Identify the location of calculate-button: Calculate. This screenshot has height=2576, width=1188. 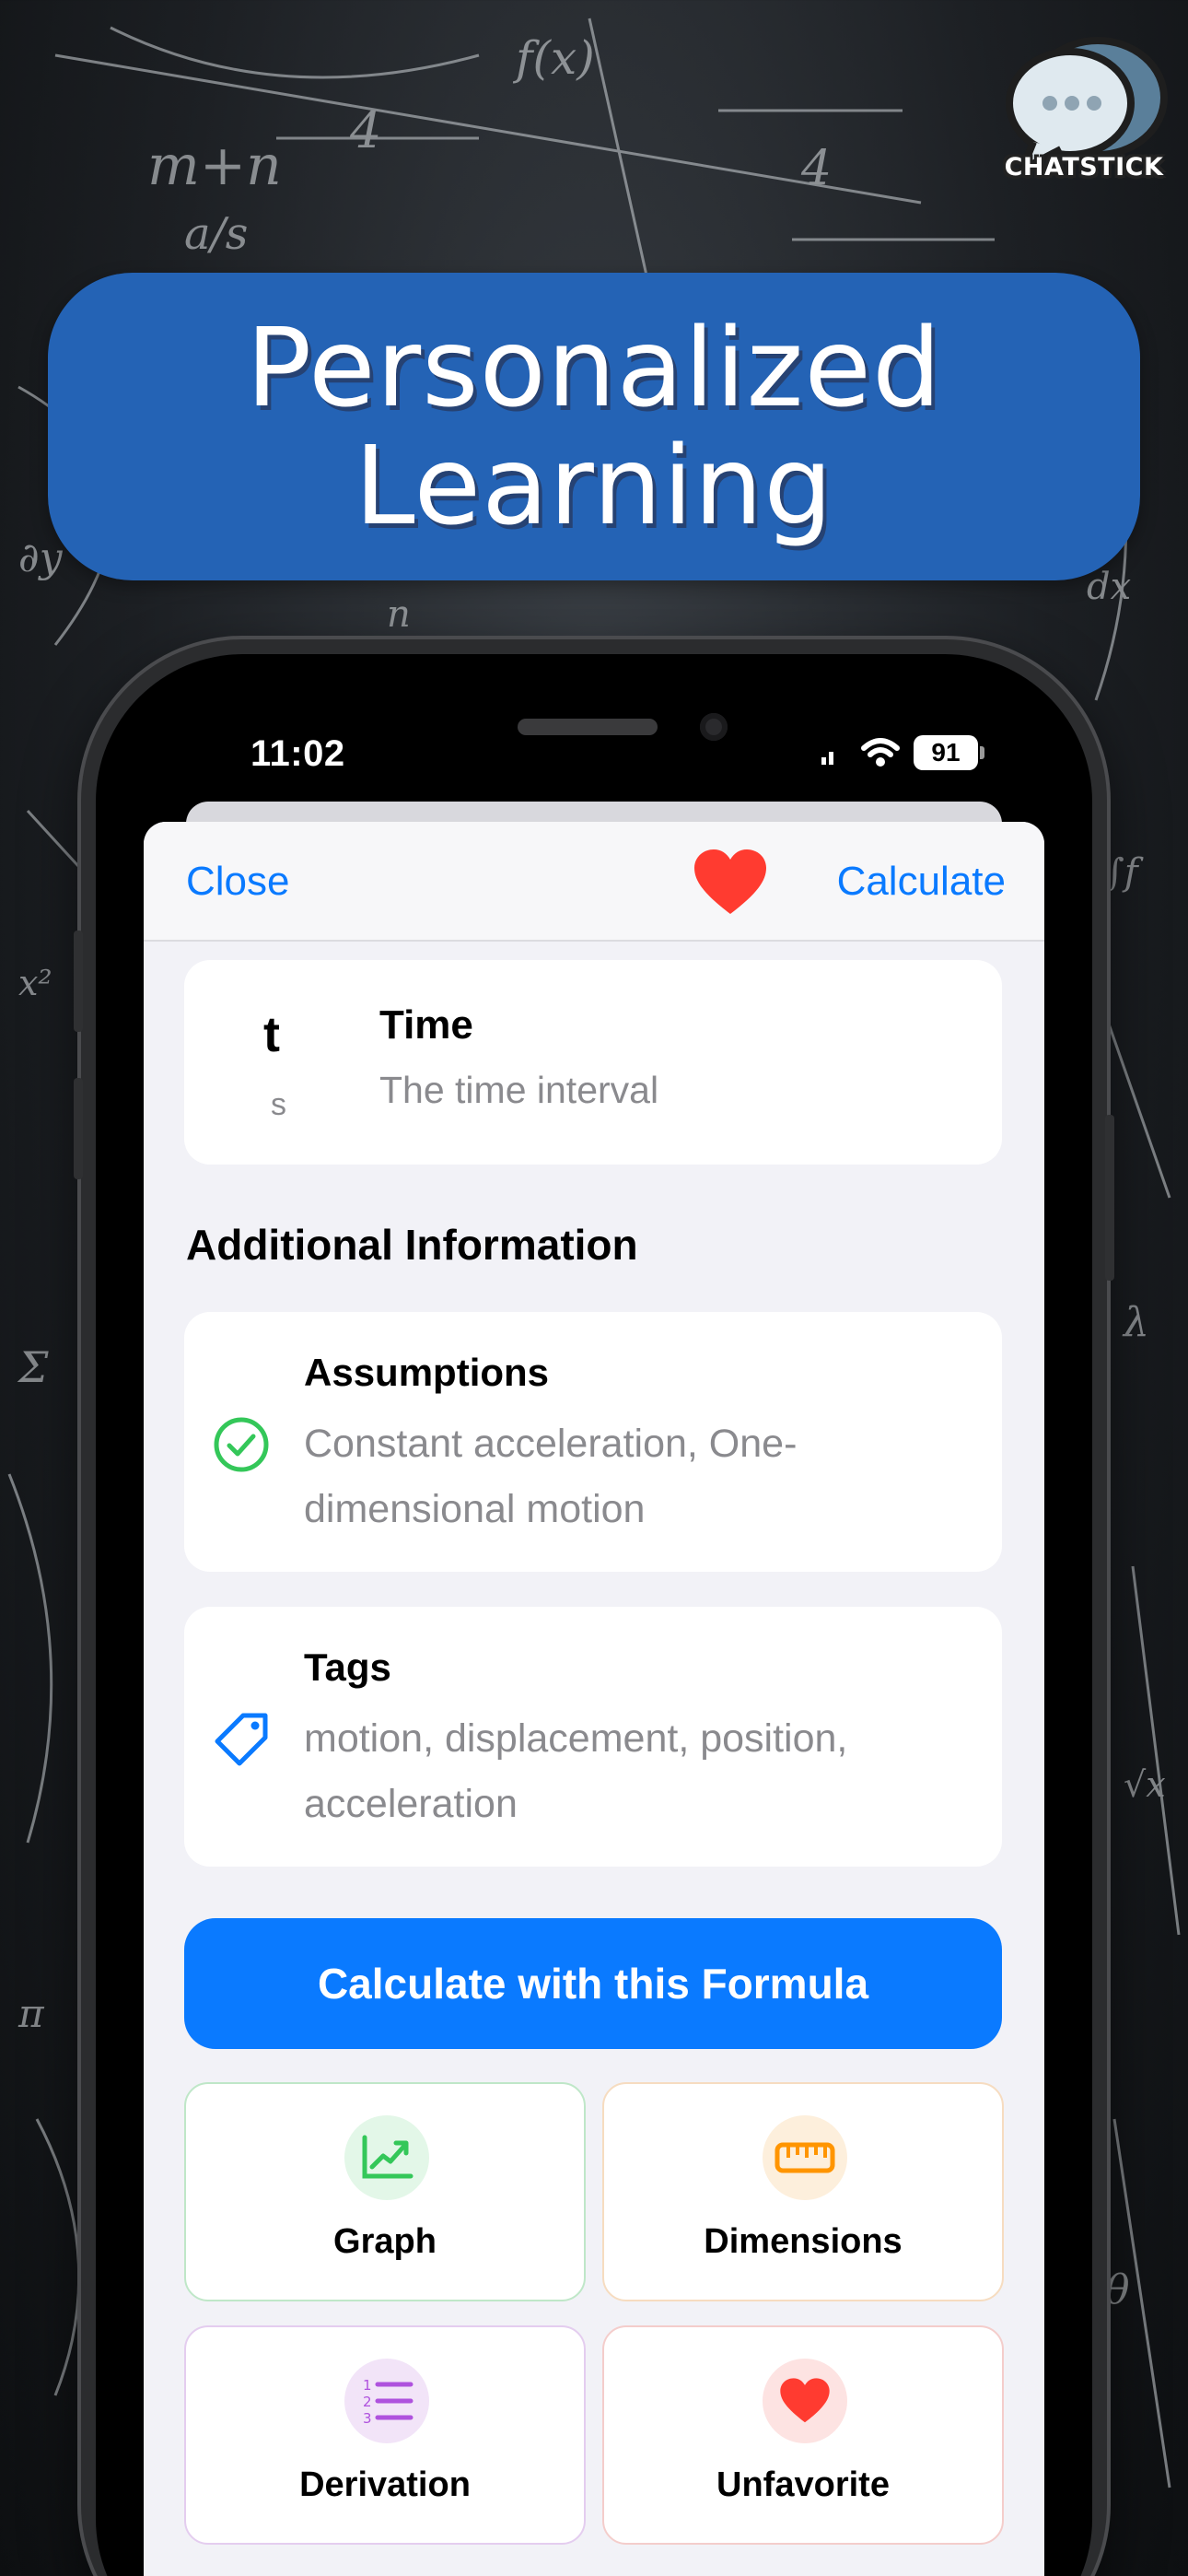
(921, 882).